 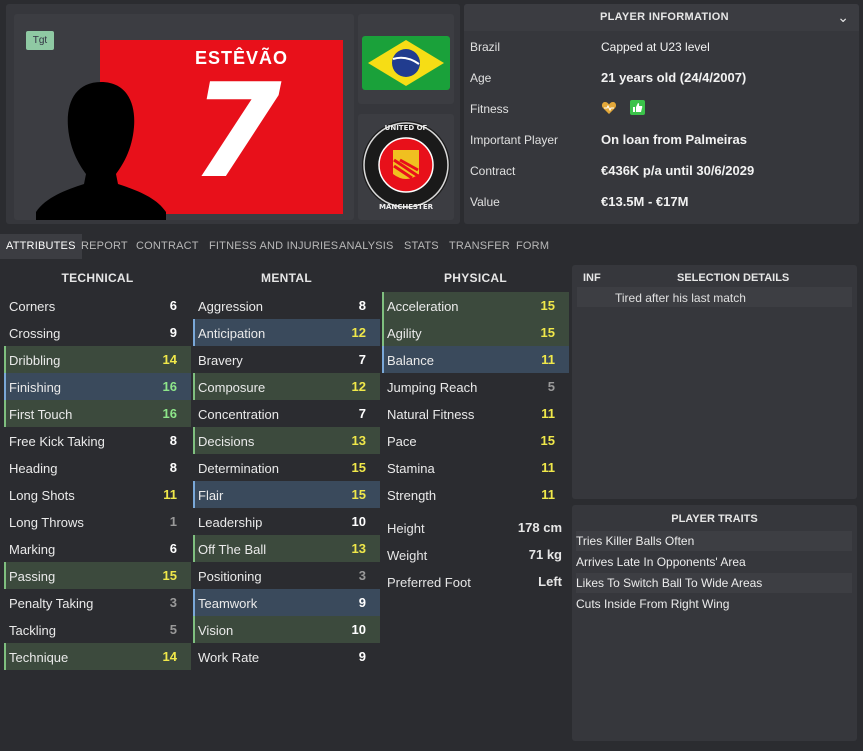 I want to click on attribute-row-pace: Pace 15, so click(x=475, y=440).